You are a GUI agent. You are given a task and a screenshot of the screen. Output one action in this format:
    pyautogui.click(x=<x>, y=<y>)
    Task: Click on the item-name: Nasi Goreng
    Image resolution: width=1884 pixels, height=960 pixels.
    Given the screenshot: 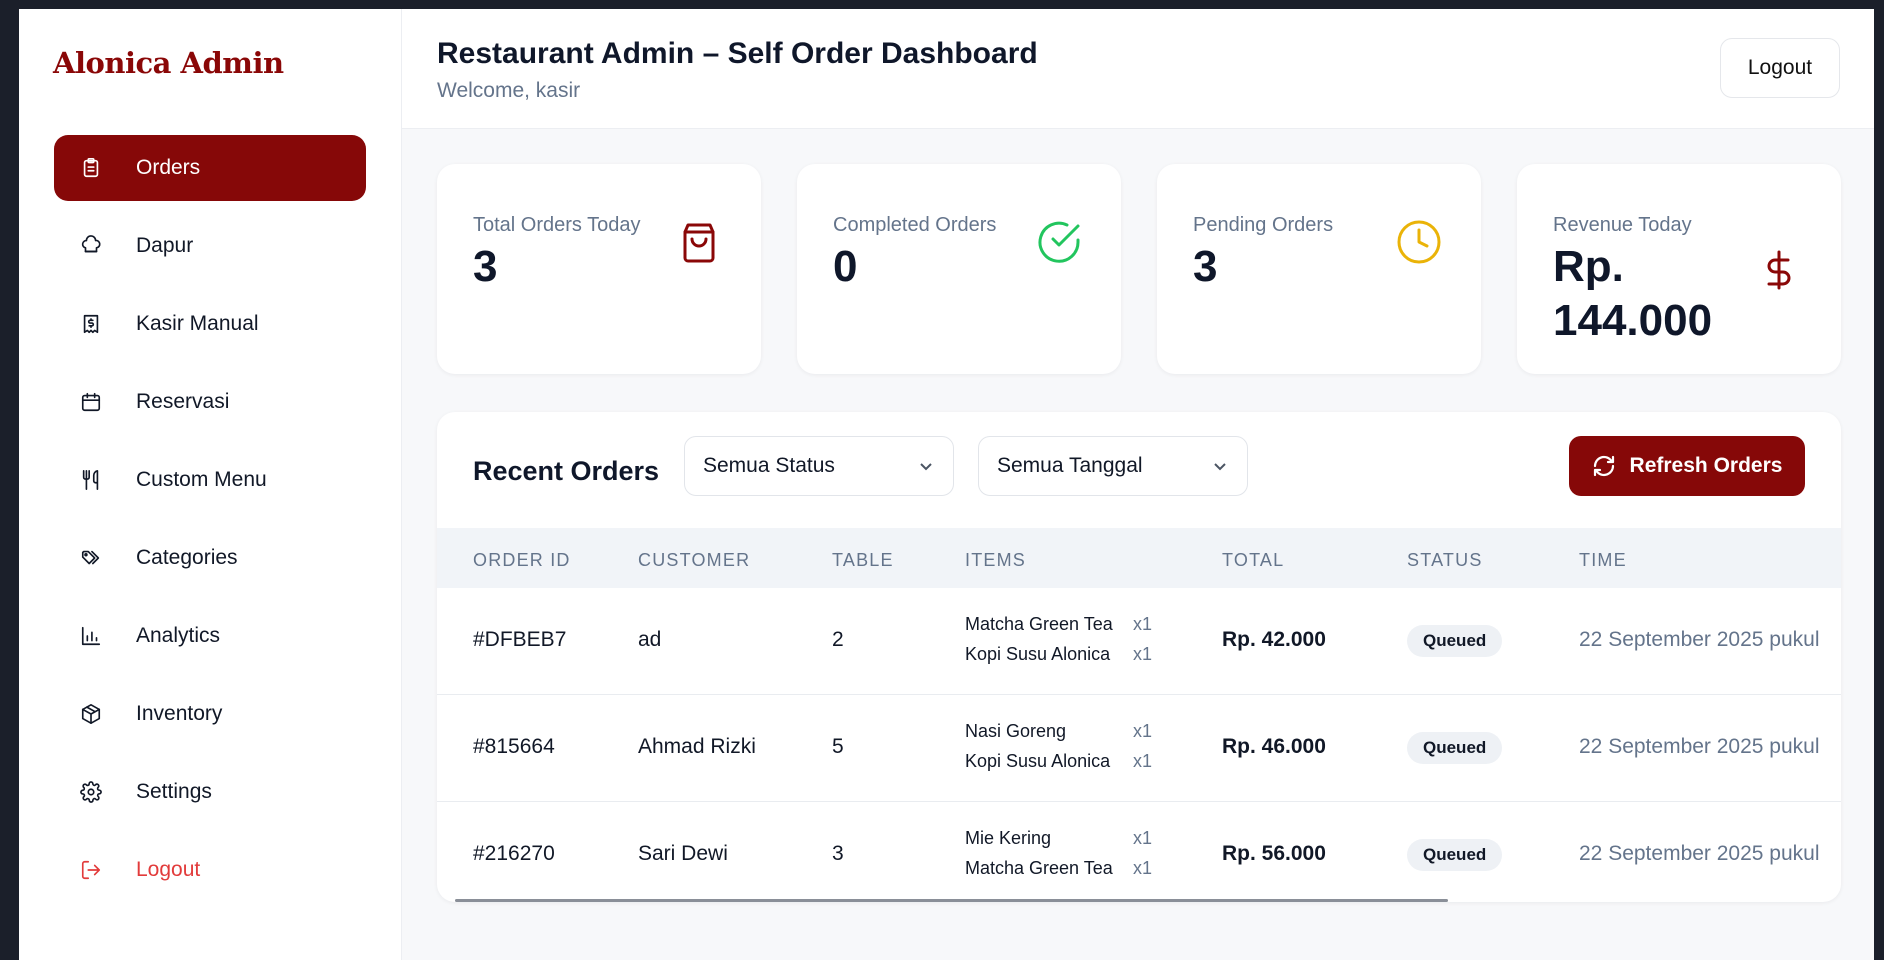 What is the action you would take?
    pyautogui.click(x=1016, y=731)
    